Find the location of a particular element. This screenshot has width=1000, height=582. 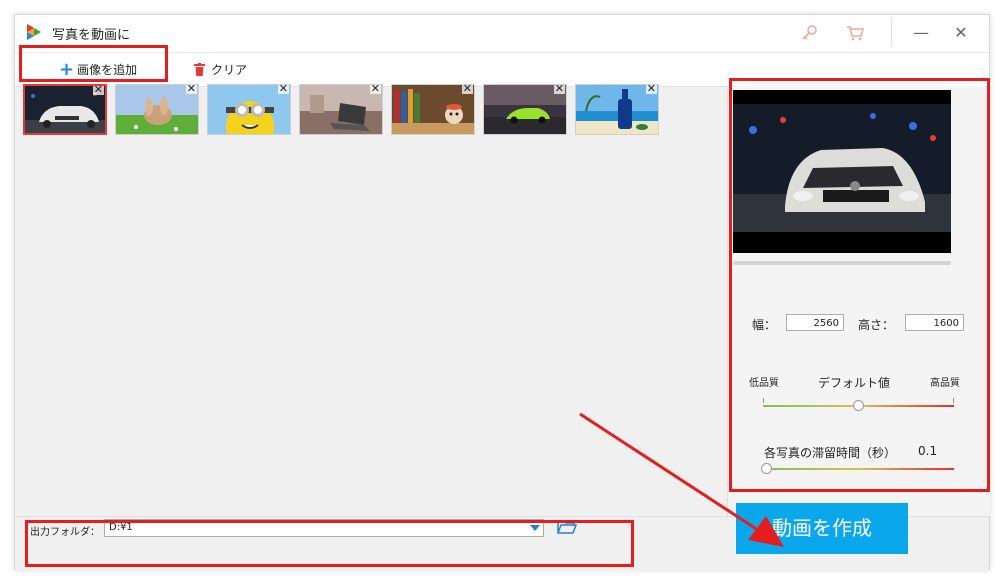

key-icon is located at coordinates (809, 33).